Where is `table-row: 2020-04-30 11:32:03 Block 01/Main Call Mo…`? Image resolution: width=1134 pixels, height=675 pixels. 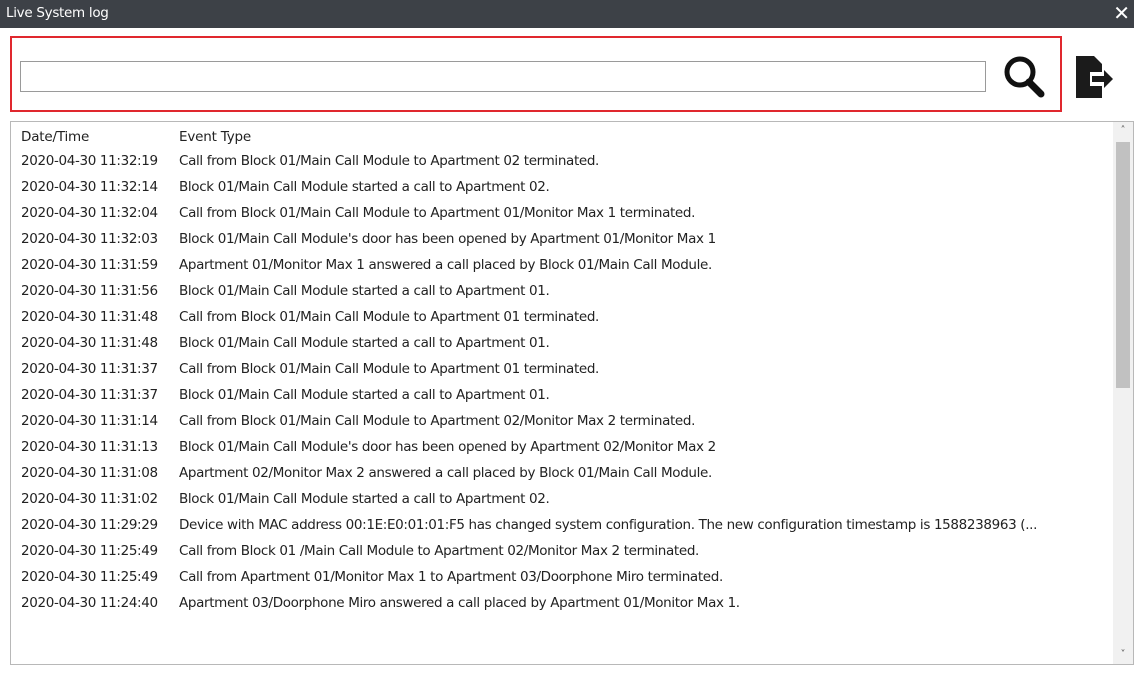
table-row: 2020-04-30 11:32:03 Block 01/Main Call Mo… is located at coordinates (561, 239).